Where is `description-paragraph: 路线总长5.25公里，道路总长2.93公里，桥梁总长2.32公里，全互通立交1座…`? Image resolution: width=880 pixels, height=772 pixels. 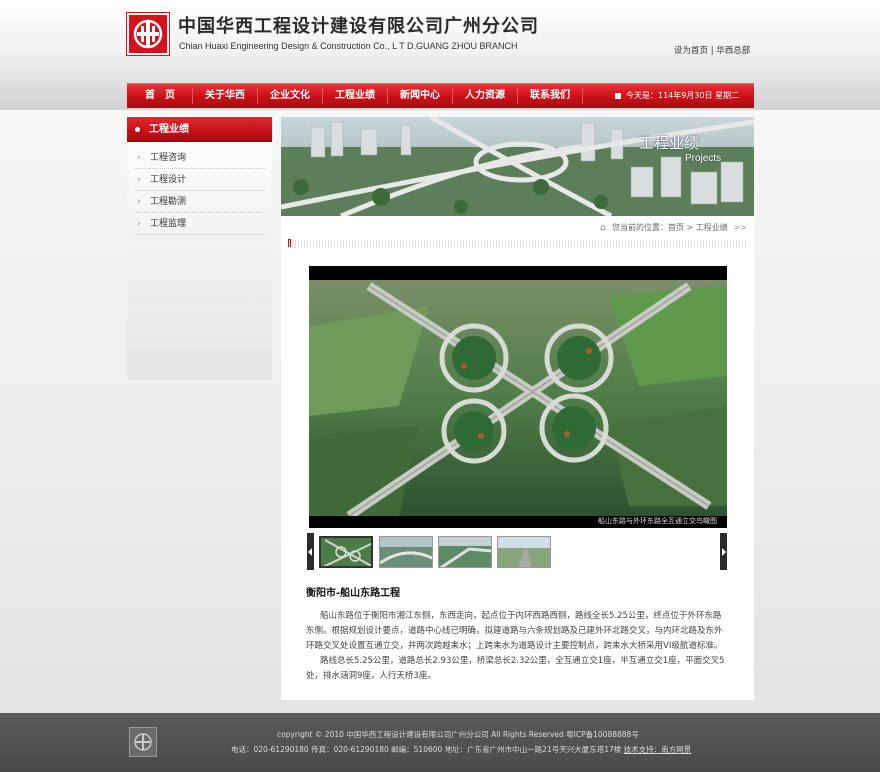 description-paragraph: 路线总长5.25公里，道路总长2.93公里，桥梁总长2.32公里，全互通立交1座… is located at coordinates (515, 668).